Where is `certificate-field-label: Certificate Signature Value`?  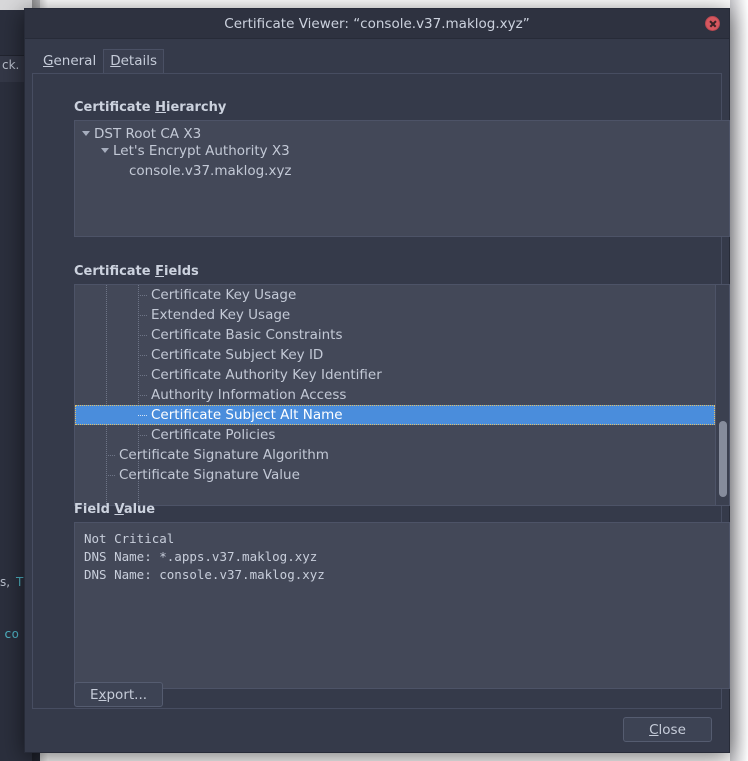
certificate-field-label: Certificate Signature Value is located at coordinates (209, 475).